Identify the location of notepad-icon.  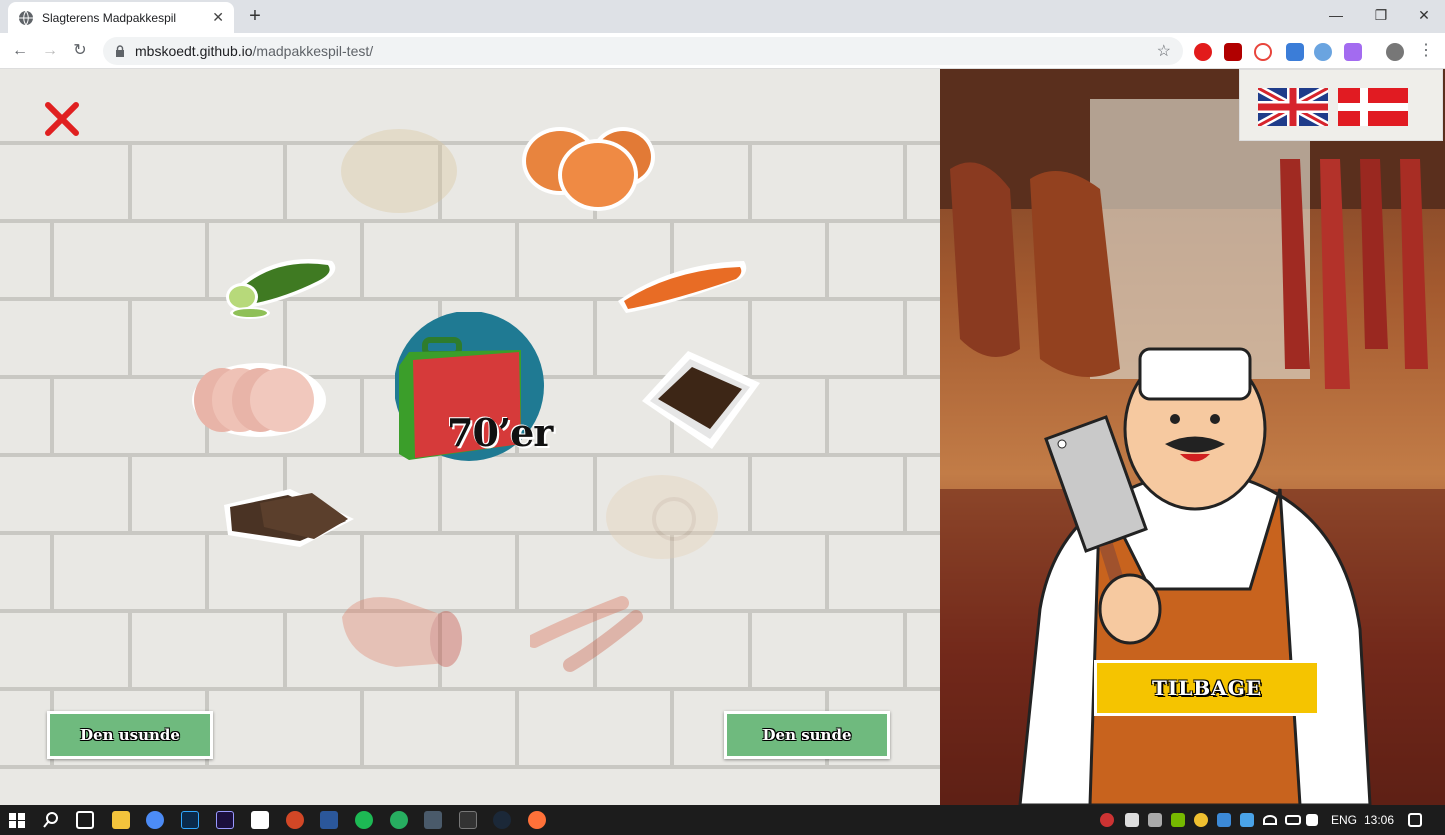
(260, 820).